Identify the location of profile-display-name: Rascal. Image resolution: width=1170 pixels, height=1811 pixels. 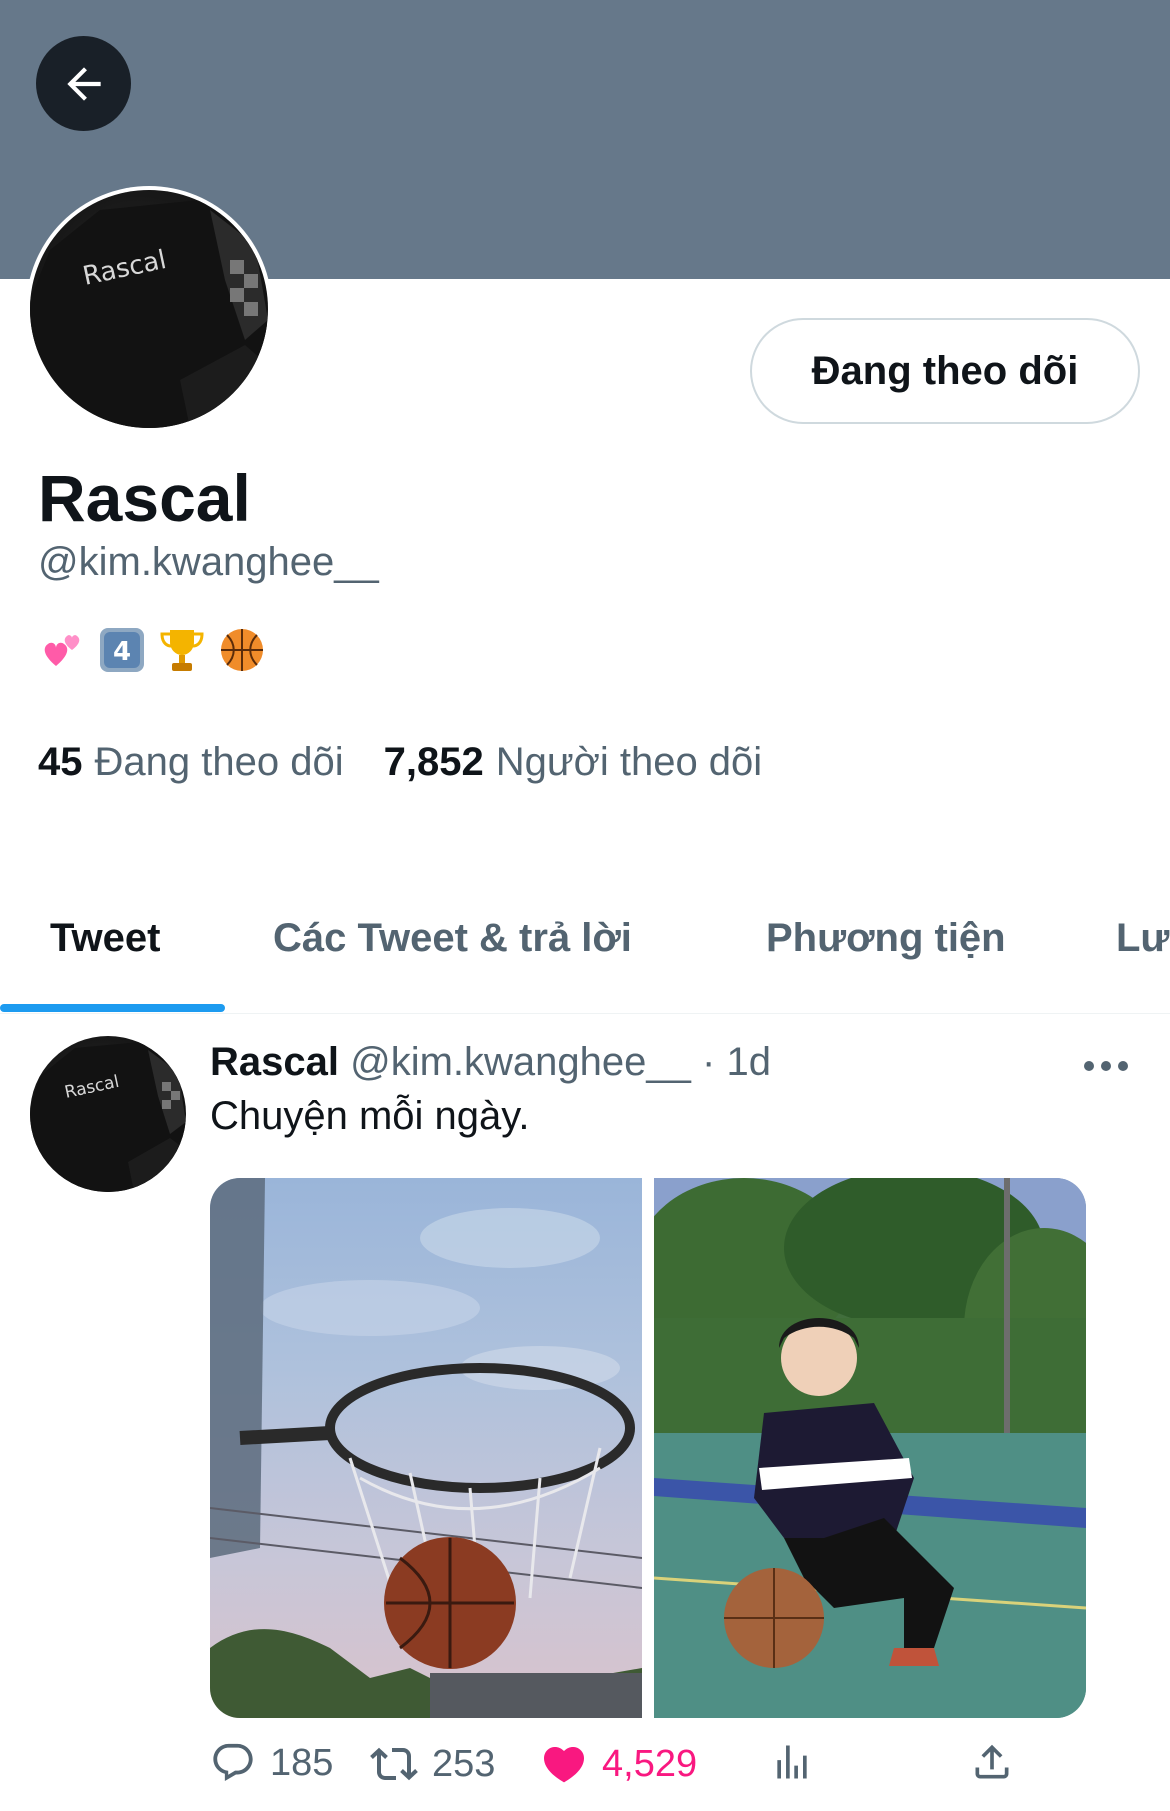
(144, 498).